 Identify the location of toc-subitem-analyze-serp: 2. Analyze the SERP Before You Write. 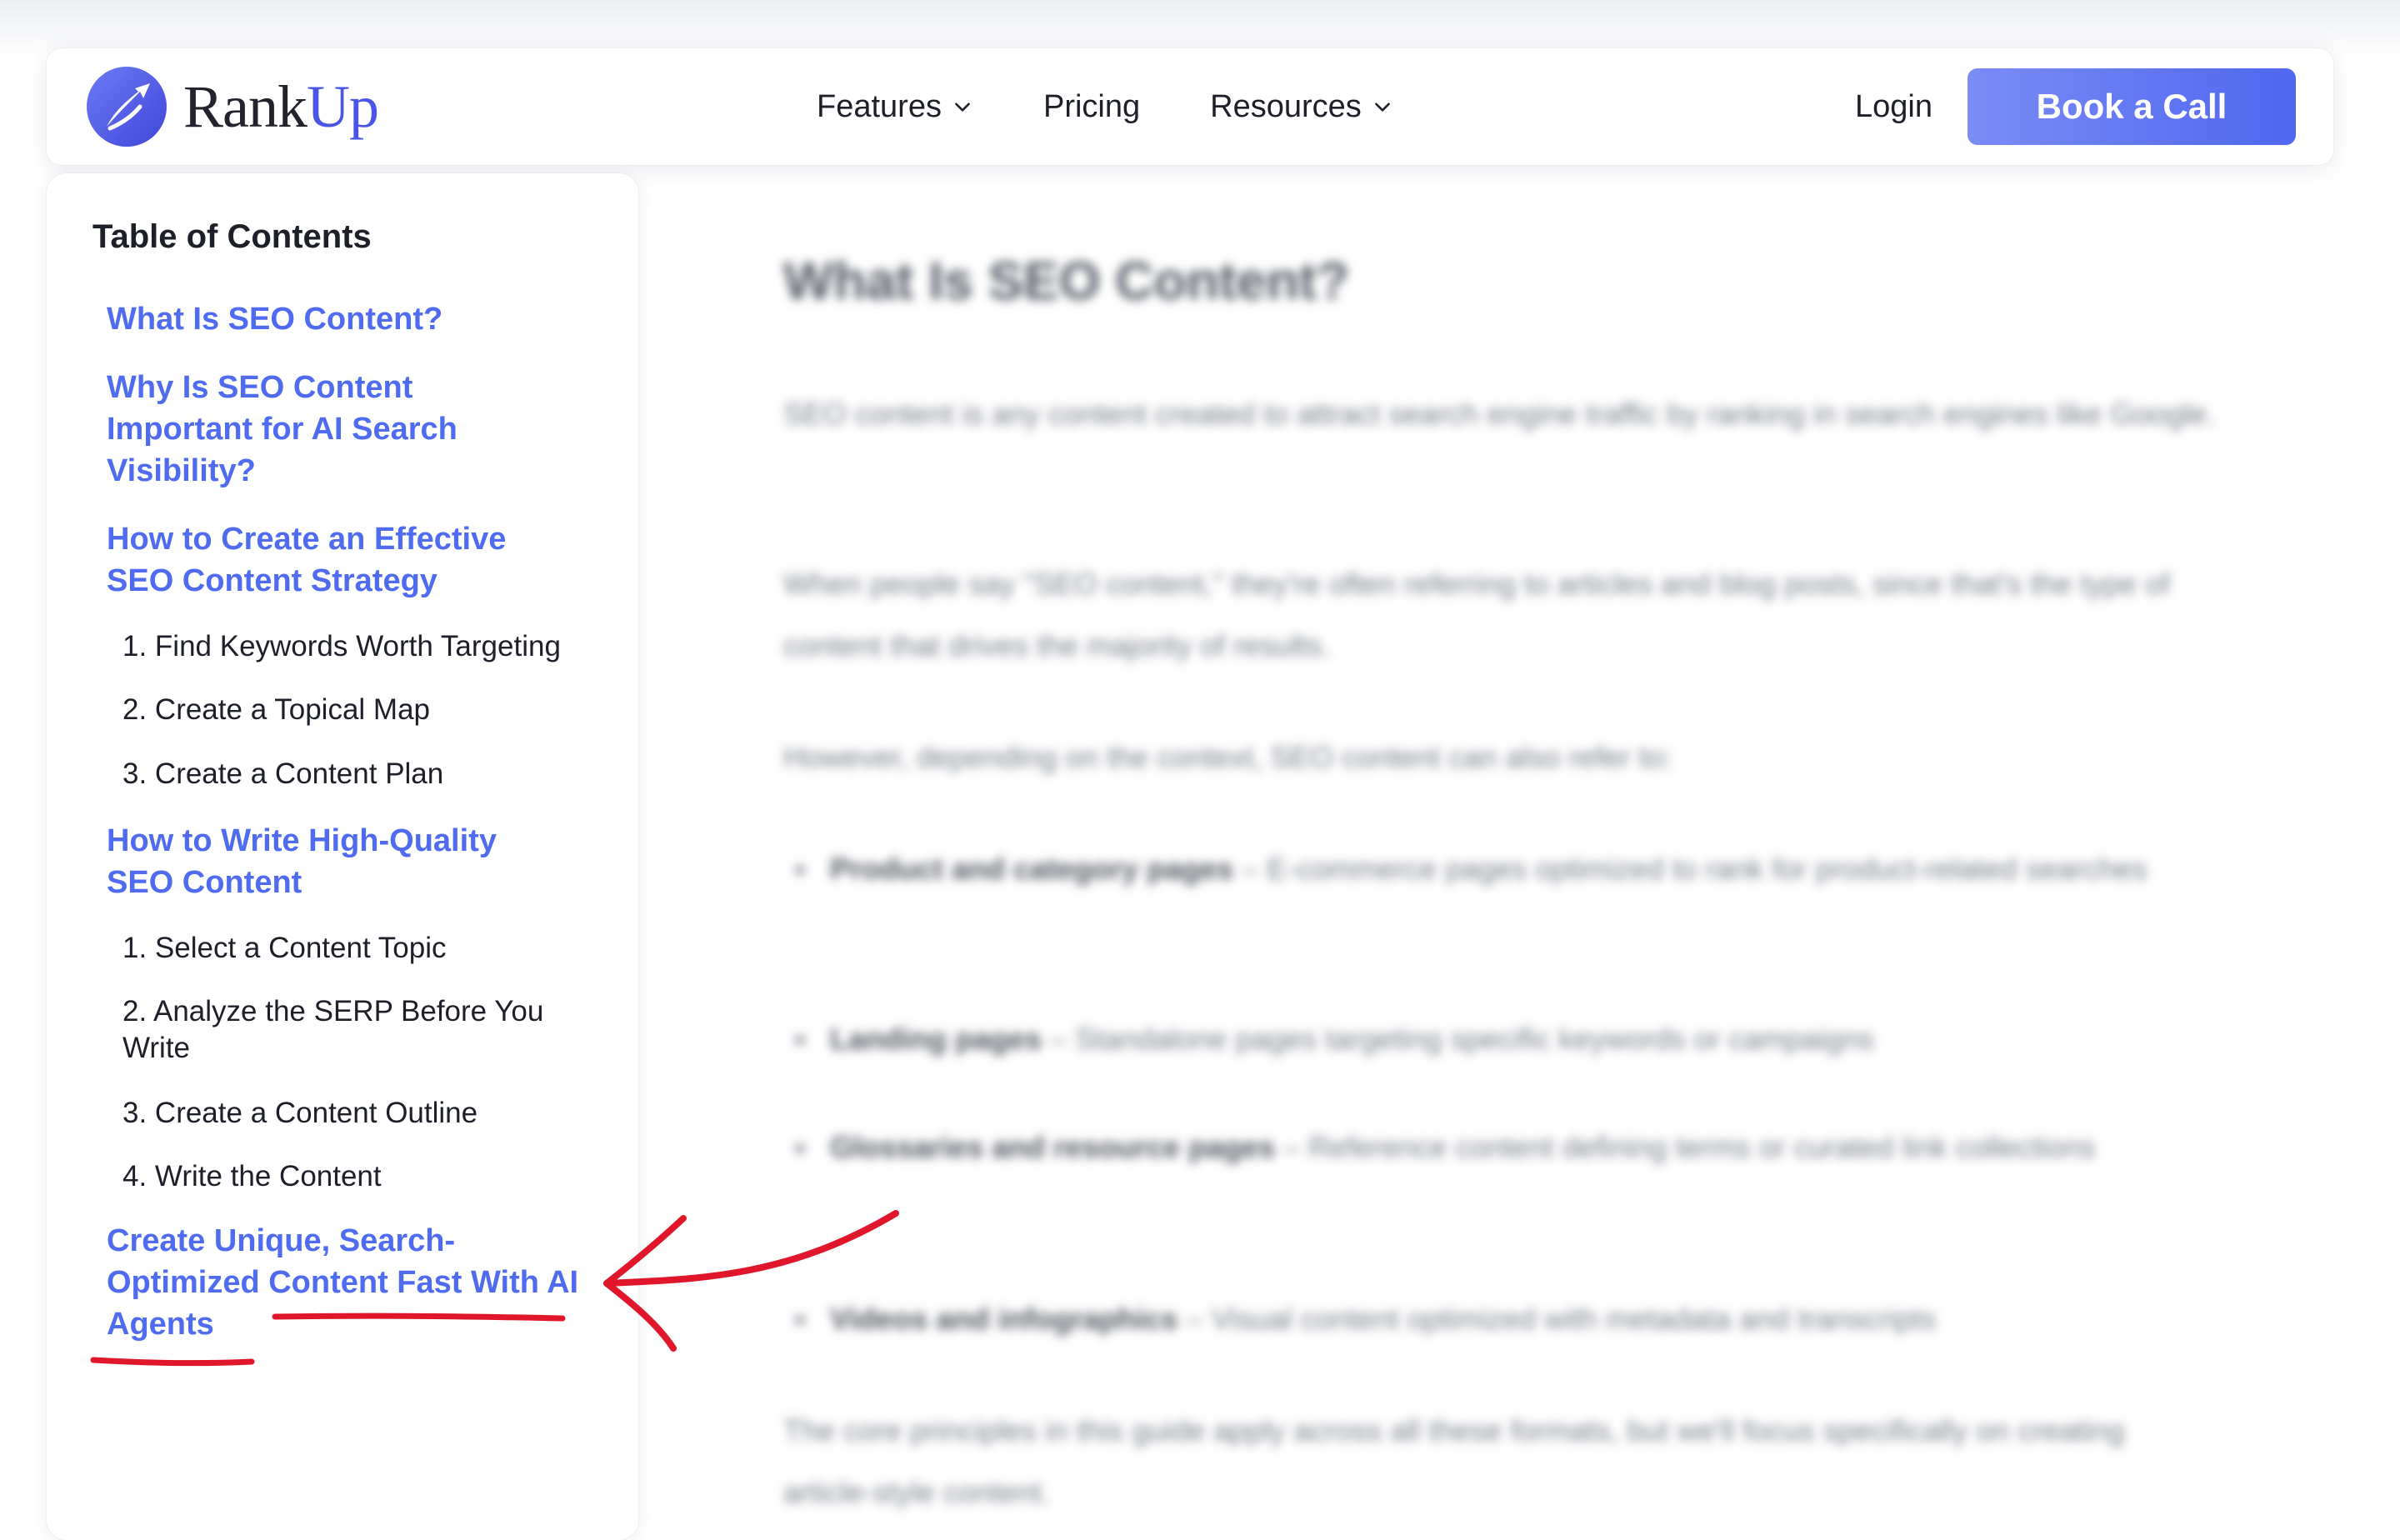
(339, 1030).